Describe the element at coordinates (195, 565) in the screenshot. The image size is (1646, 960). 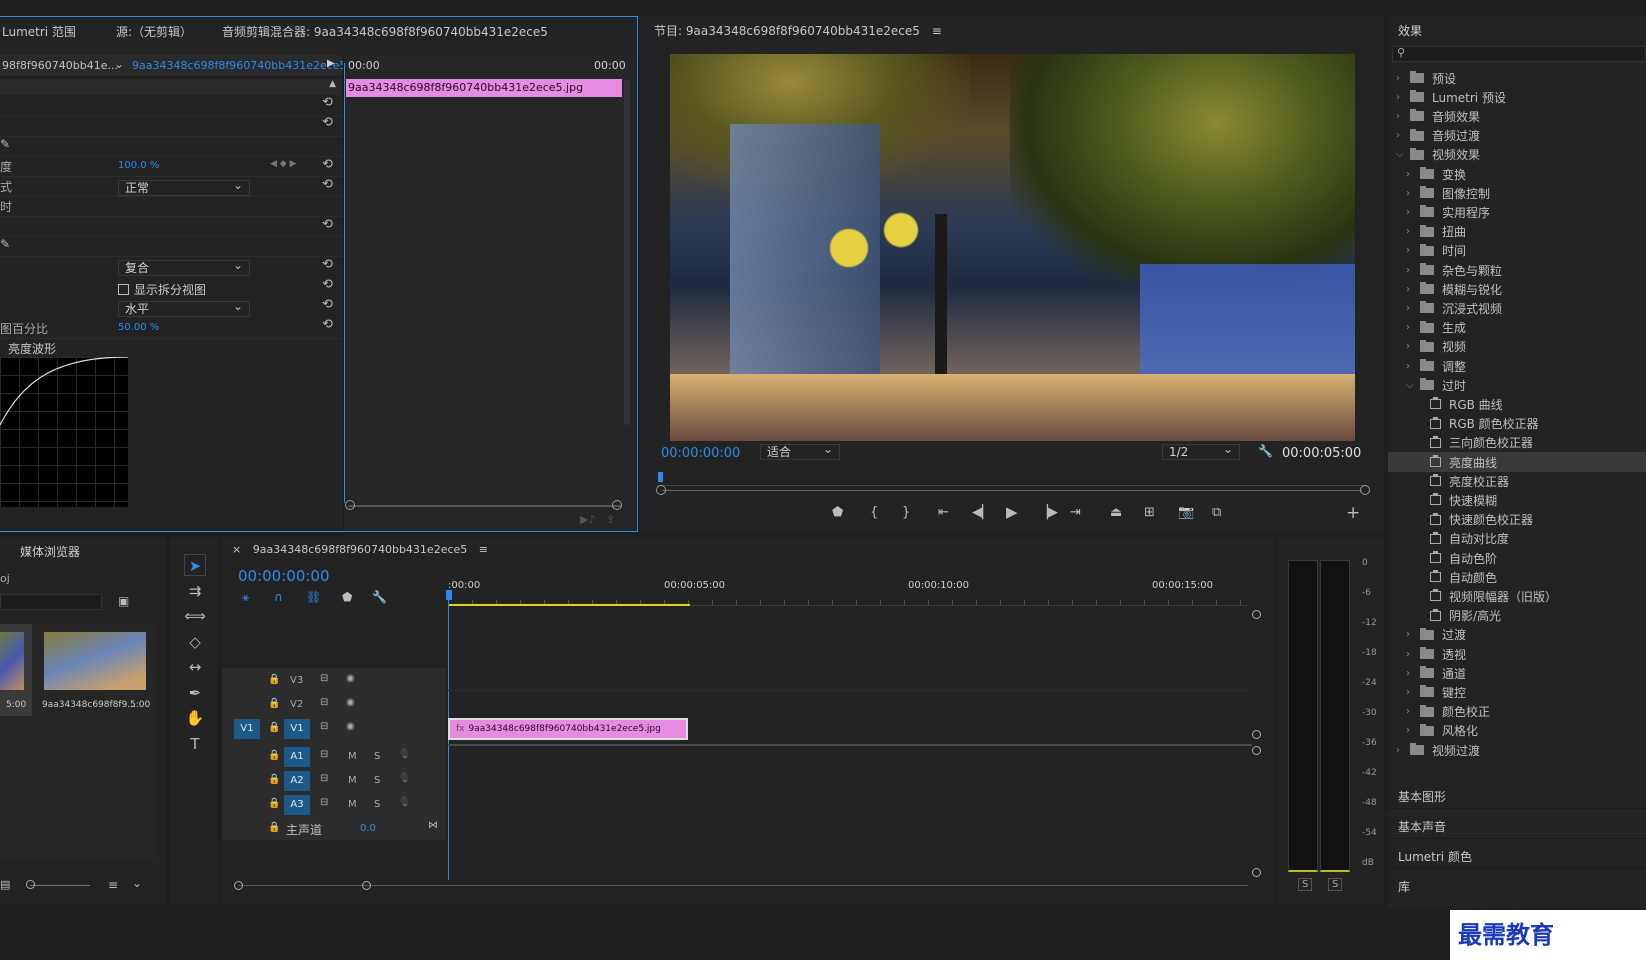
I see `selection-tool-icon: ➤` at that location.